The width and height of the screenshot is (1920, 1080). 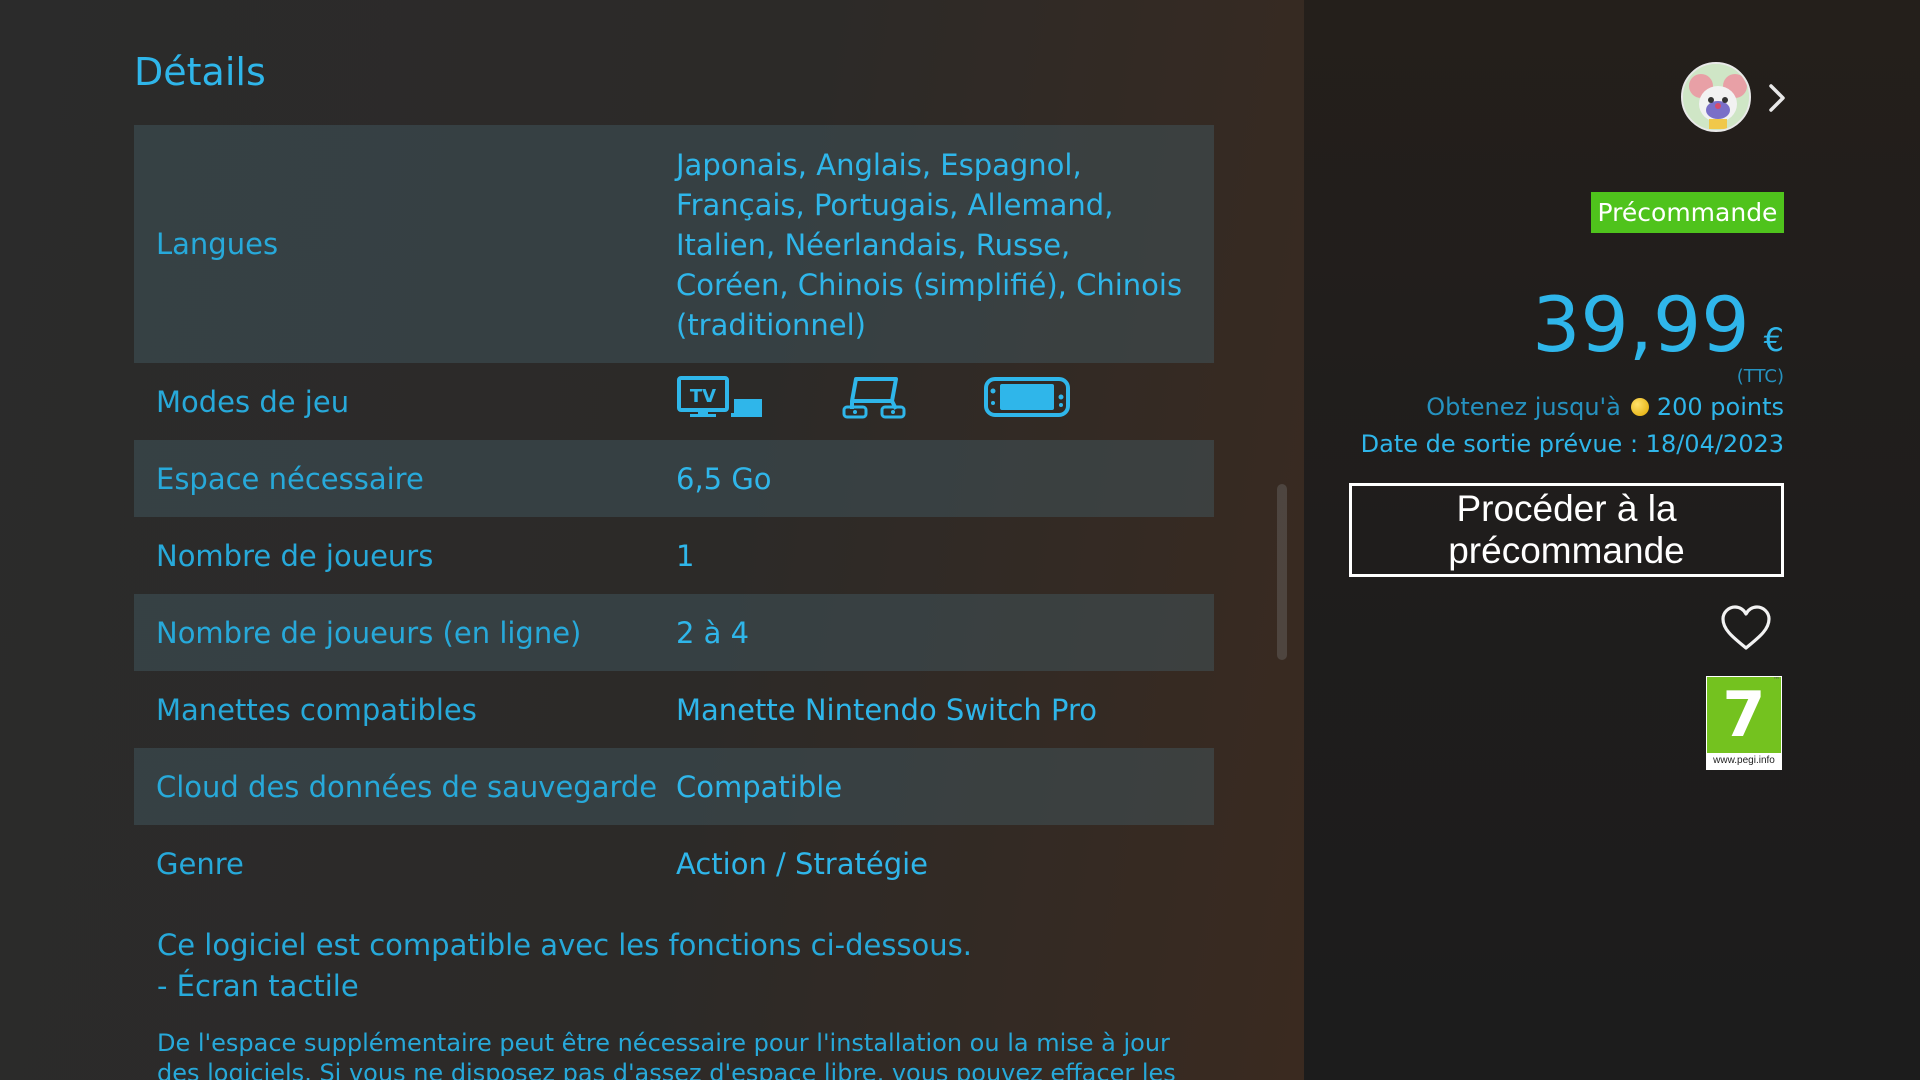 I want to click on row-label: Modes de jeu, so click(x=253, y=401).